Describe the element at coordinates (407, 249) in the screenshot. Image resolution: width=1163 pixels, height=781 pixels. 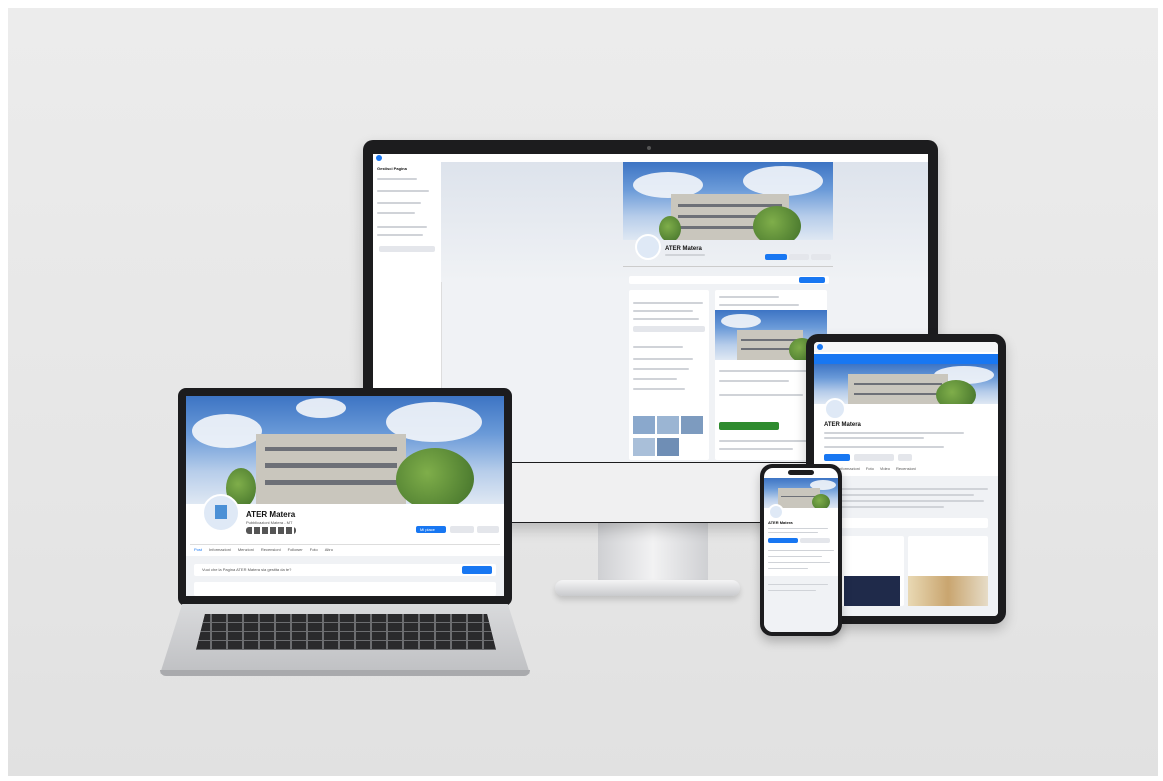
I see `sidebar-button` at that location.